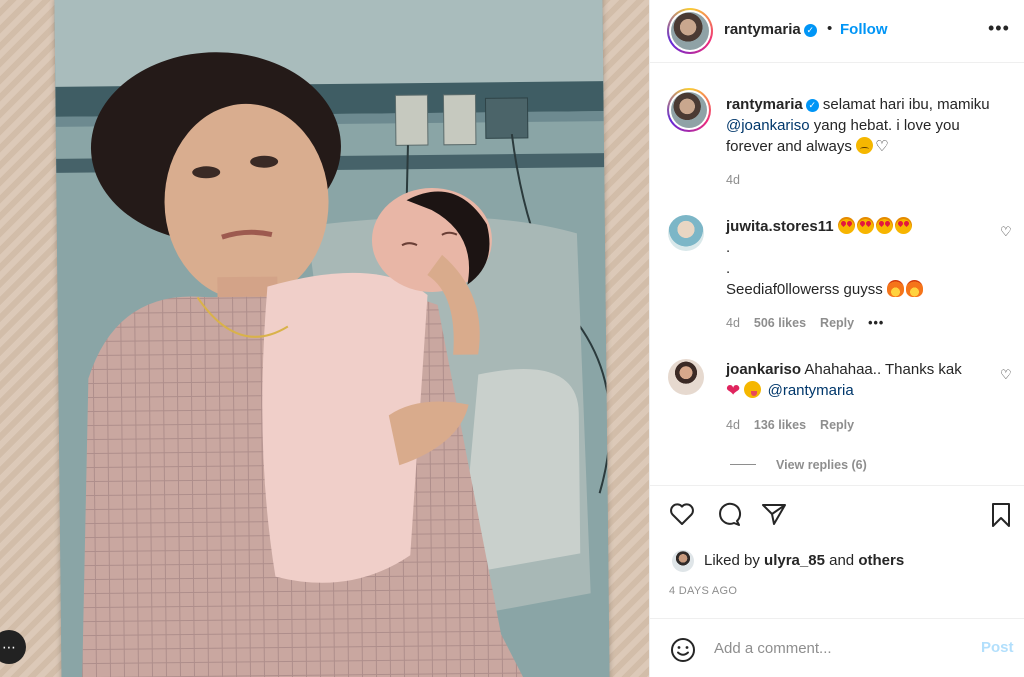  I want to click on comment-1-meta: 4d 506 likes Reply •••, so click(805, 323).